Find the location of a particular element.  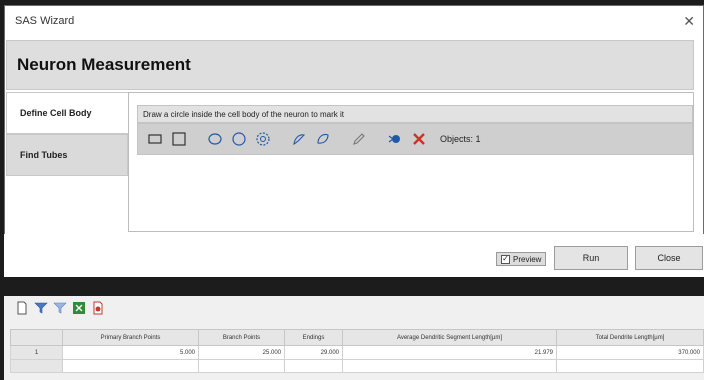

table-row: 1 5.000 25.000 29.000 21.979 370.000 is located at coordinates (357, 352).